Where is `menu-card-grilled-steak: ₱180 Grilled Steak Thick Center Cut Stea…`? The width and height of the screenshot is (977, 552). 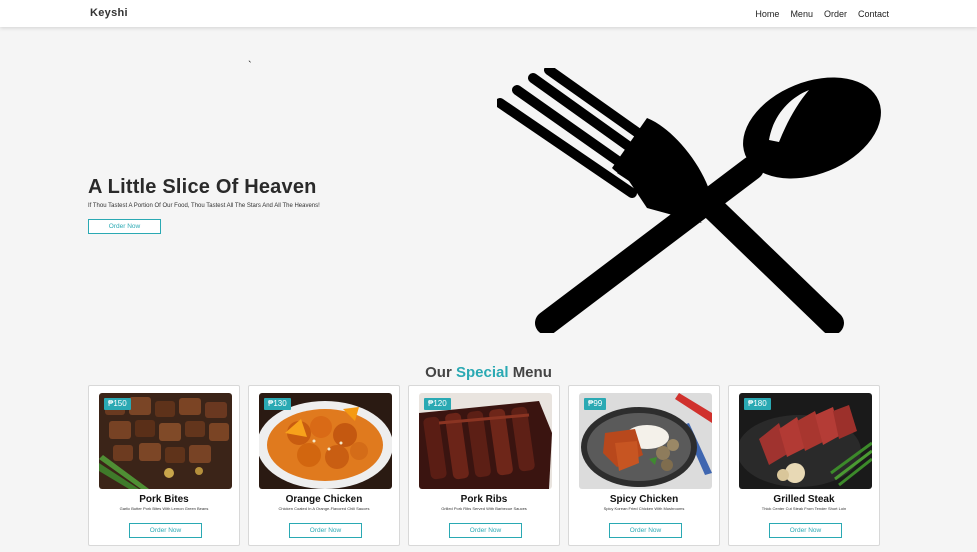
menu-card-grilled-steak: ₱180 Grilled Steak Thick Center Cut Stea… is located at coordinates (804, 465).